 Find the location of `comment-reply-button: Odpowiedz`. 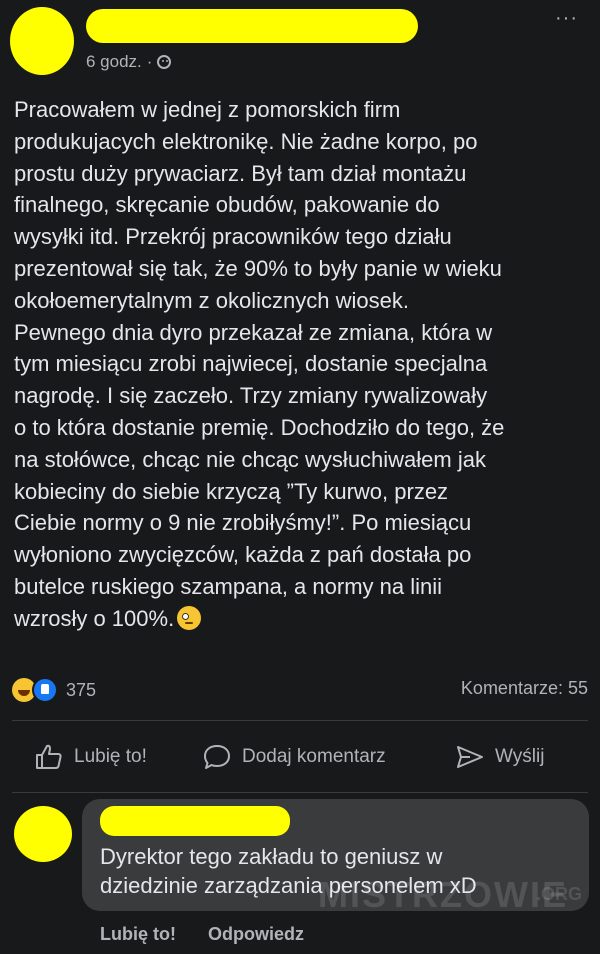

comment-reply-button: Odpowiedz is located at coordinates (256, 934).